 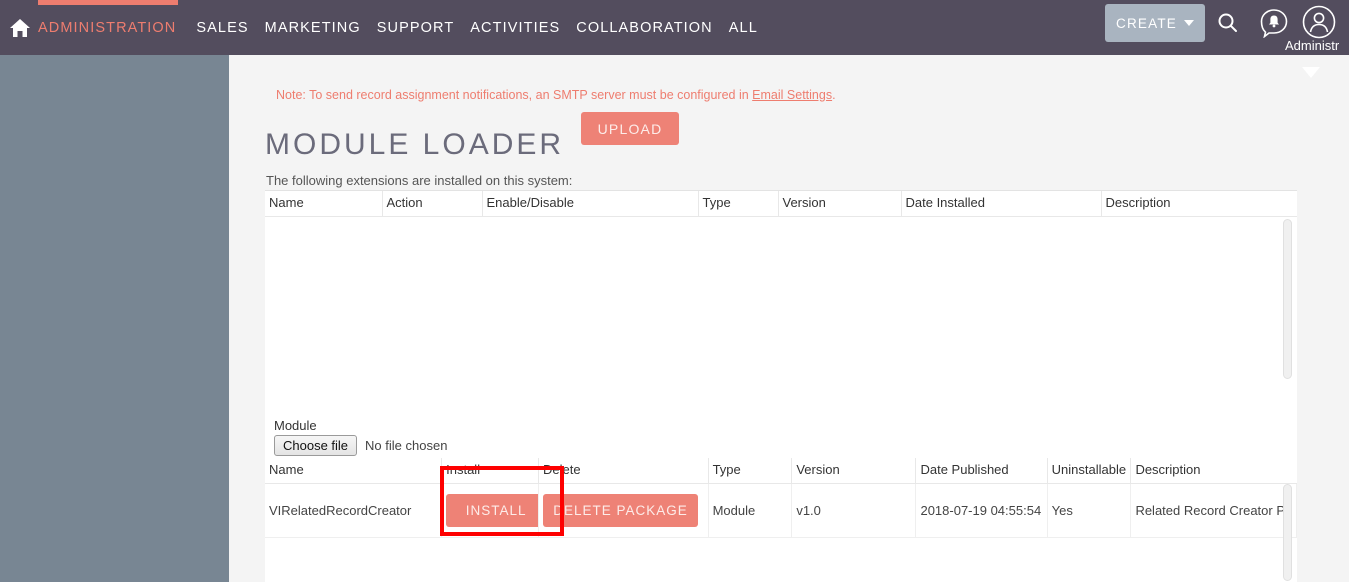 I want to click on active-tab-indicator, so click(x=108, y=2).